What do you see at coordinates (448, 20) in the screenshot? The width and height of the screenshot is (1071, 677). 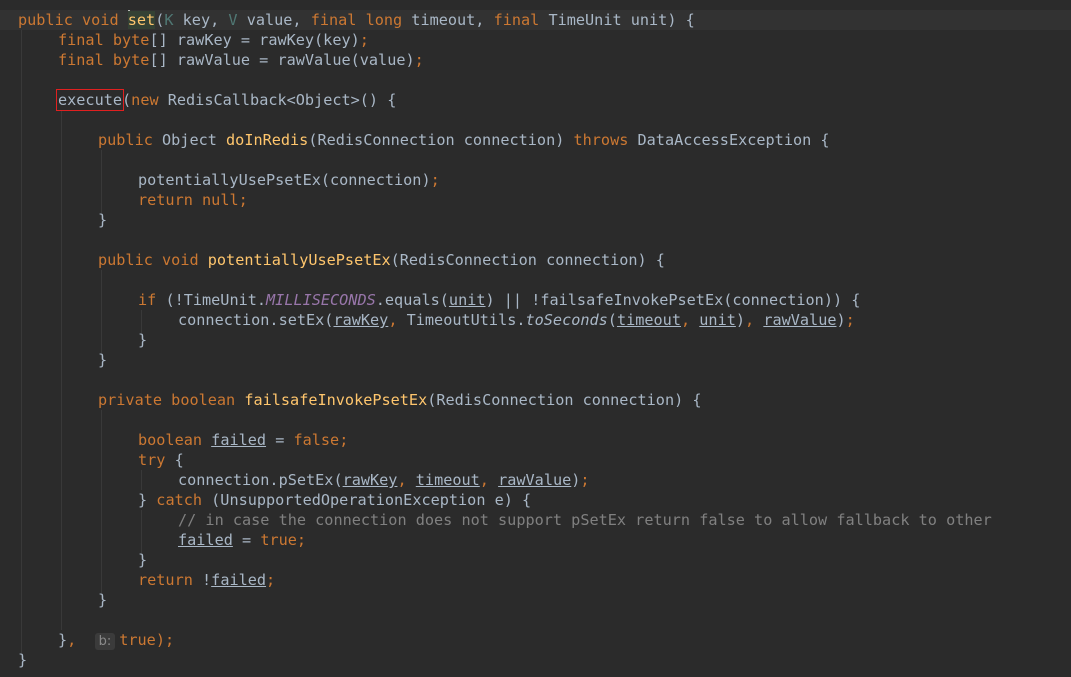 I see `code-token: timeout,` at bounding box center [448, 20].